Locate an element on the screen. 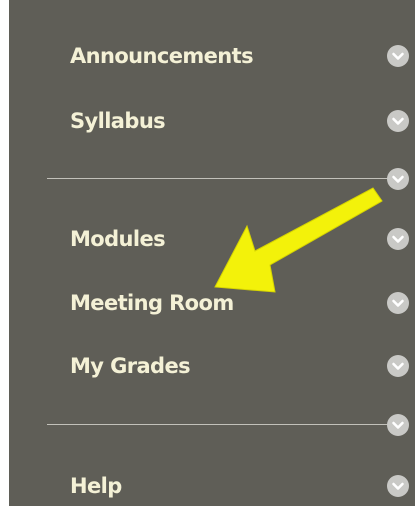 The height and width of the screenshot is (509, 415). menu-item-modules: Modules is located at coordinates (212, 239).